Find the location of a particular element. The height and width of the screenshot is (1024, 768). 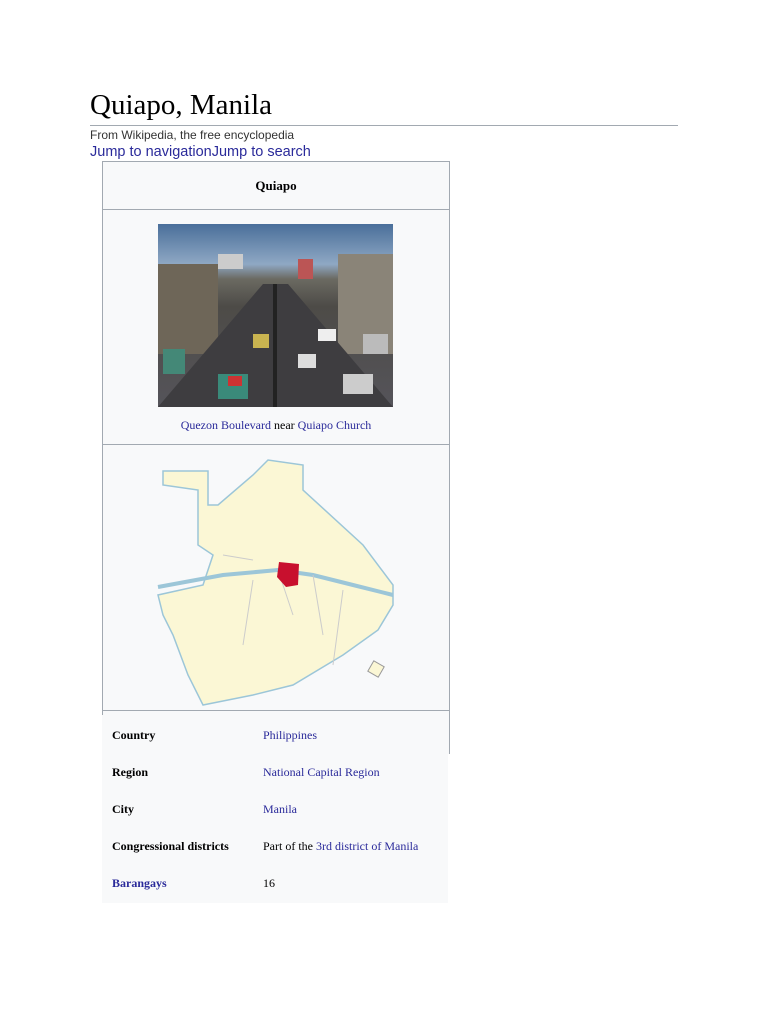

row-city: City Manila is located at coordinates (277, 809).